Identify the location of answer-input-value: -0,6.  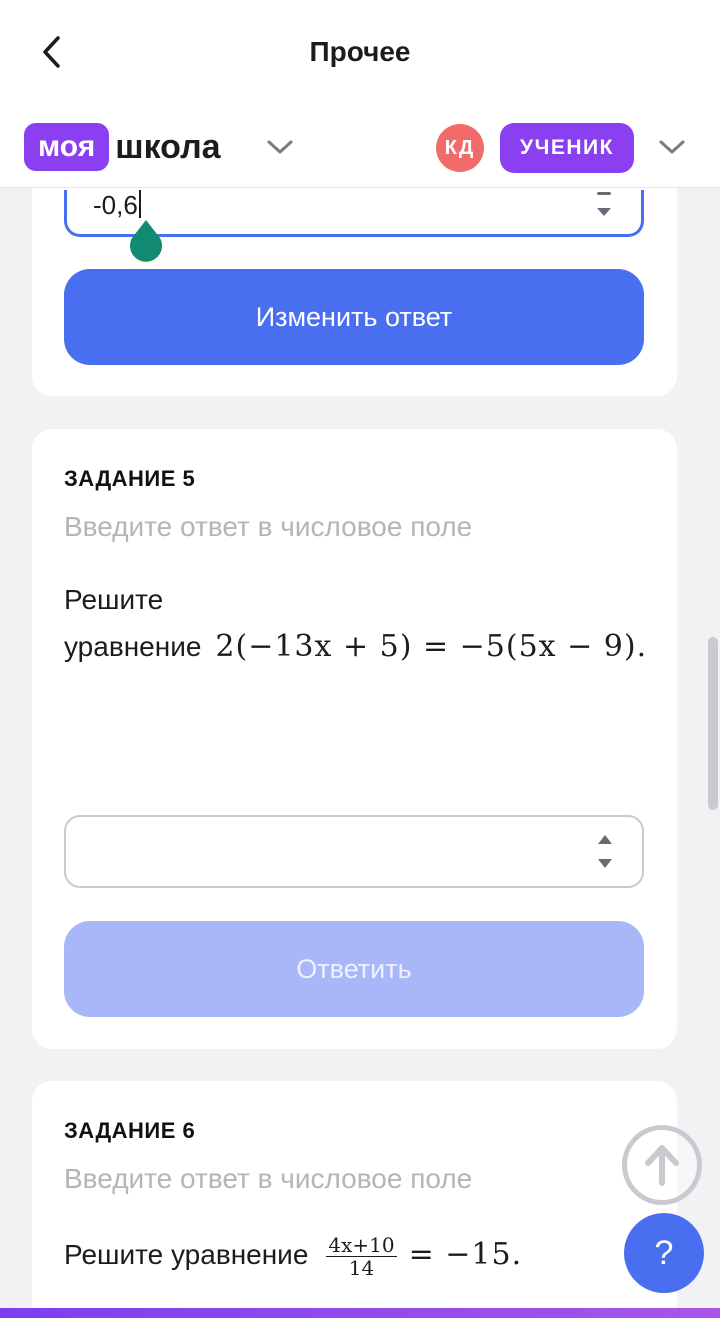
(117, 205).